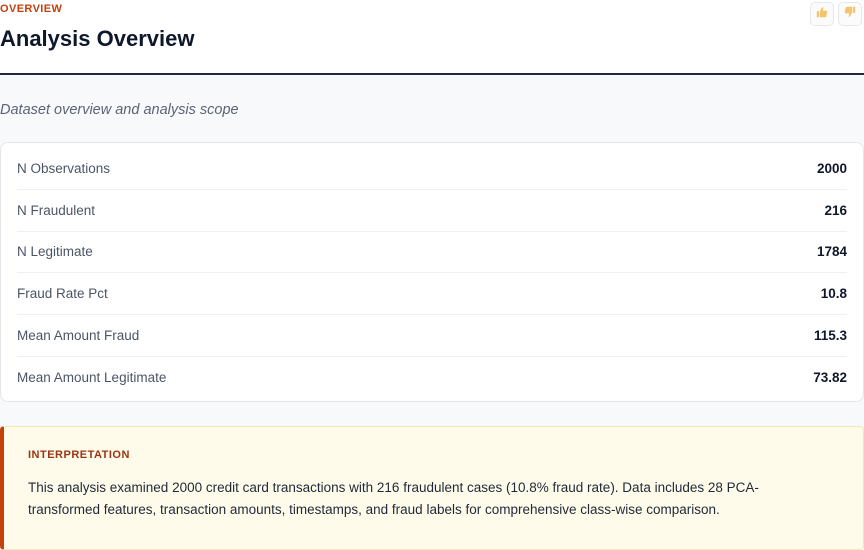  What do you see at coordinates (835, 210) in the screenshot?
I see `stat-value: 216` at bounding box center [835, 210].